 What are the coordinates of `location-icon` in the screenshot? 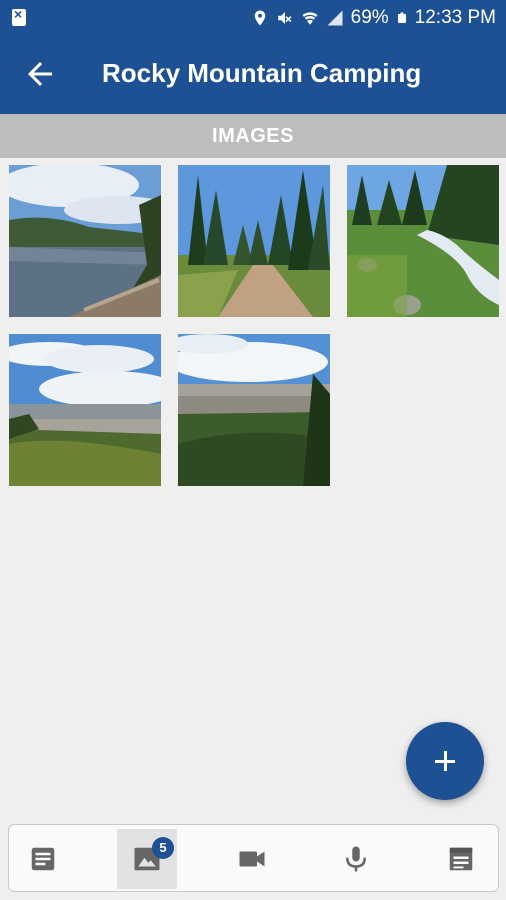 It's located at (259, 18).